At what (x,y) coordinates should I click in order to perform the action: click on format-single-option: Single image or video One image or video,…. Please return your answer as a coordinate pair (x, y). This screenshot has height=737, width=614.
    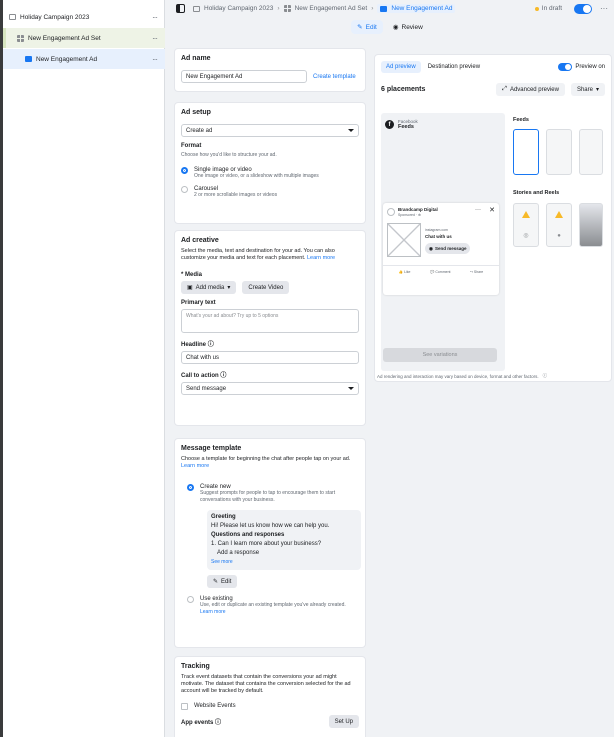
    Looking at the image, I should click on (270, 173).